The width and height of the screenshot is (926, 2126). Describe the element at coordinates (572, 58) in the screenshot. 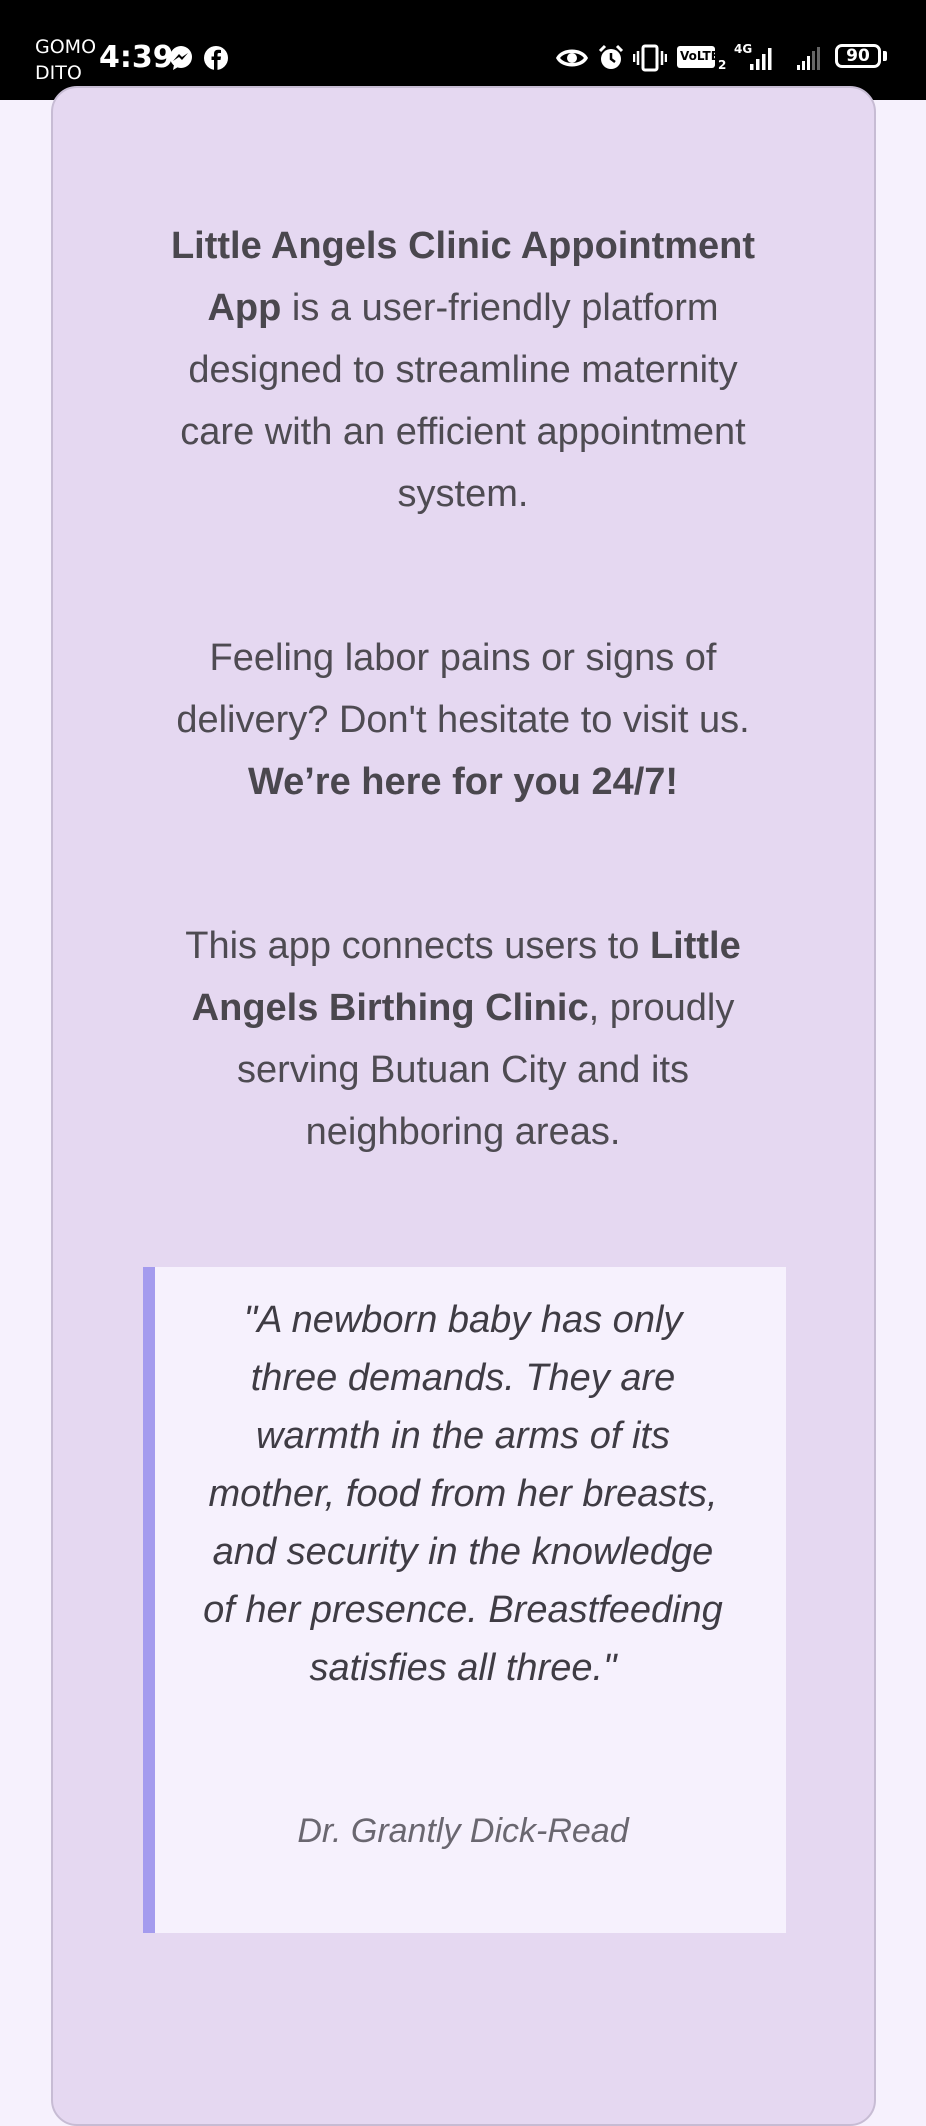

I see `eye-icon` at that location.